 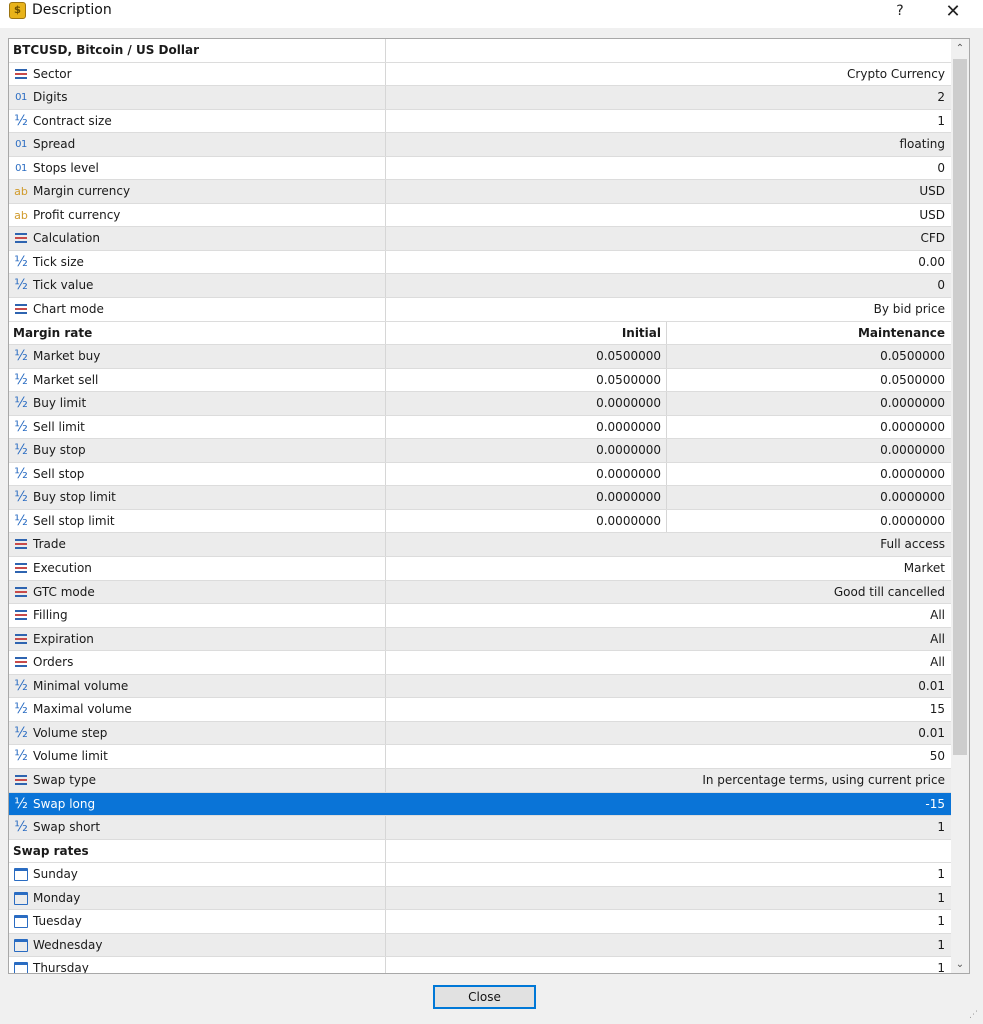 What do you see at coordinates (480, 639) in the screenshot?
I see `property-row: Expiration All` at bounding box center [480, 639].